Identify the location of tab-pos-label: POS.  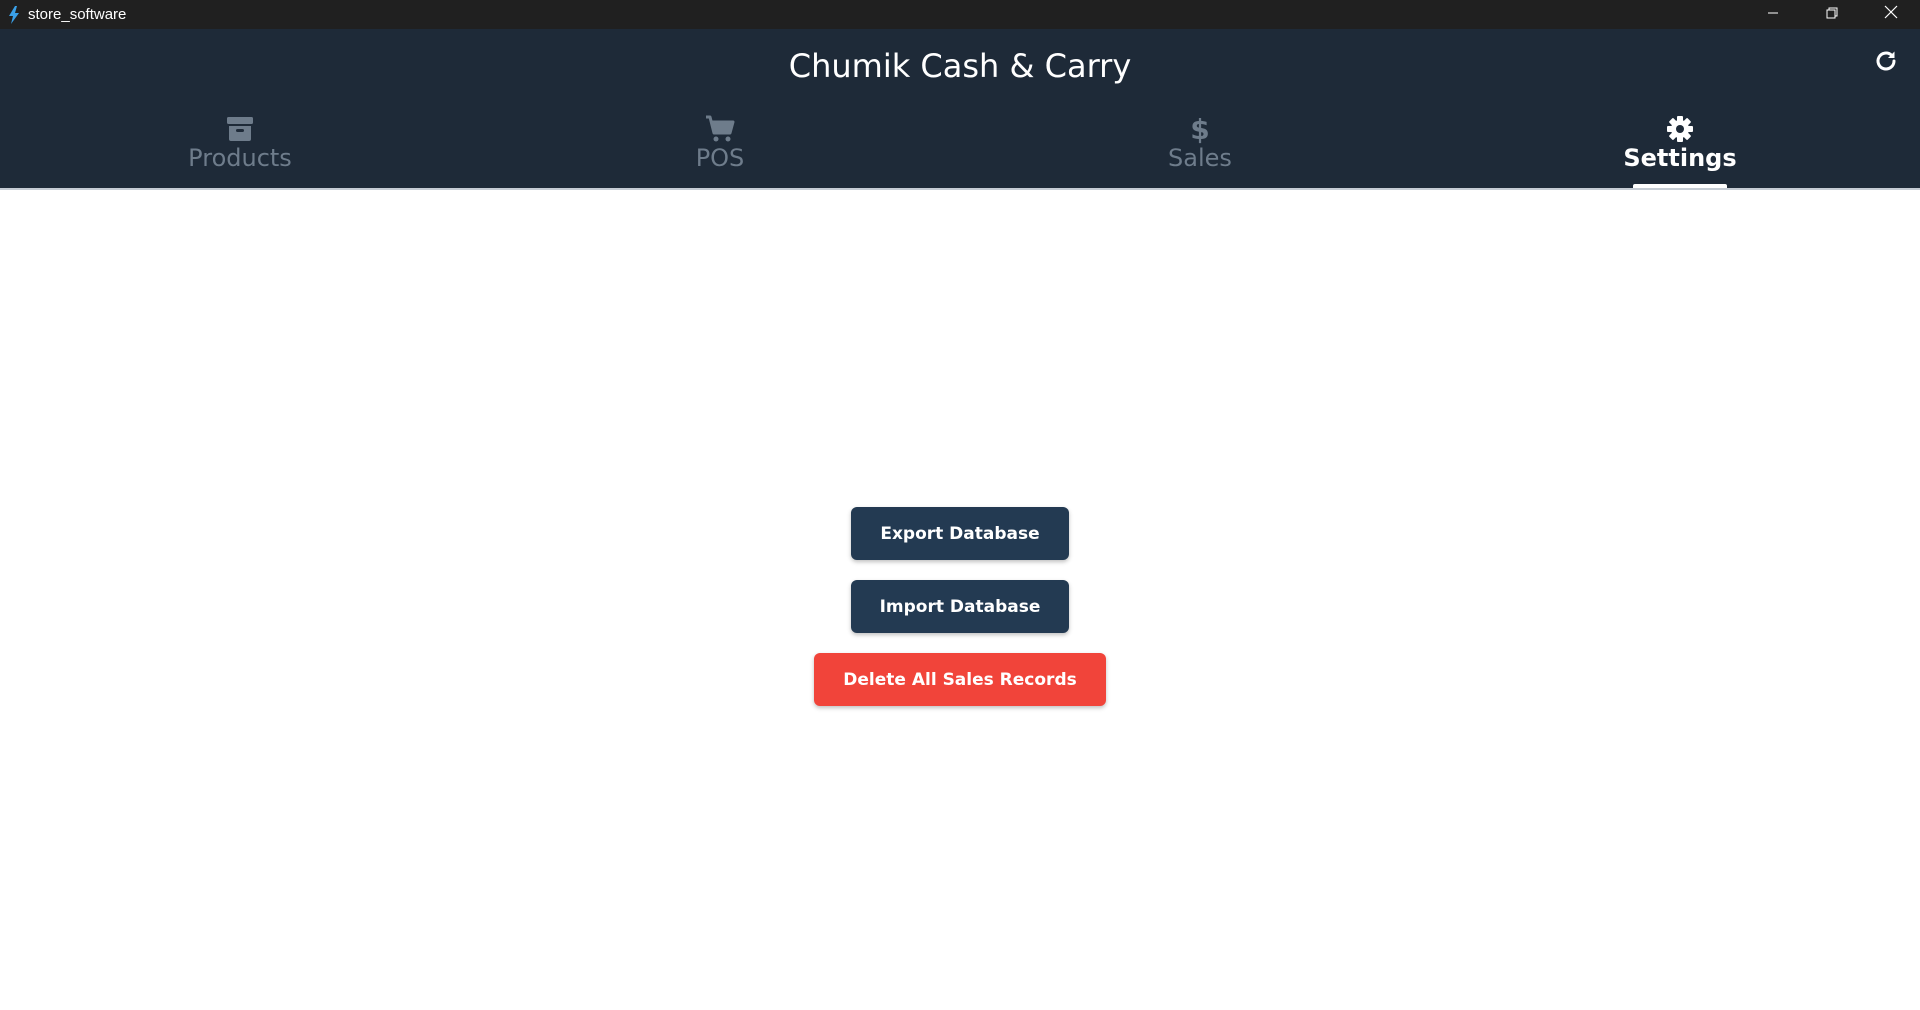
(720, 158).